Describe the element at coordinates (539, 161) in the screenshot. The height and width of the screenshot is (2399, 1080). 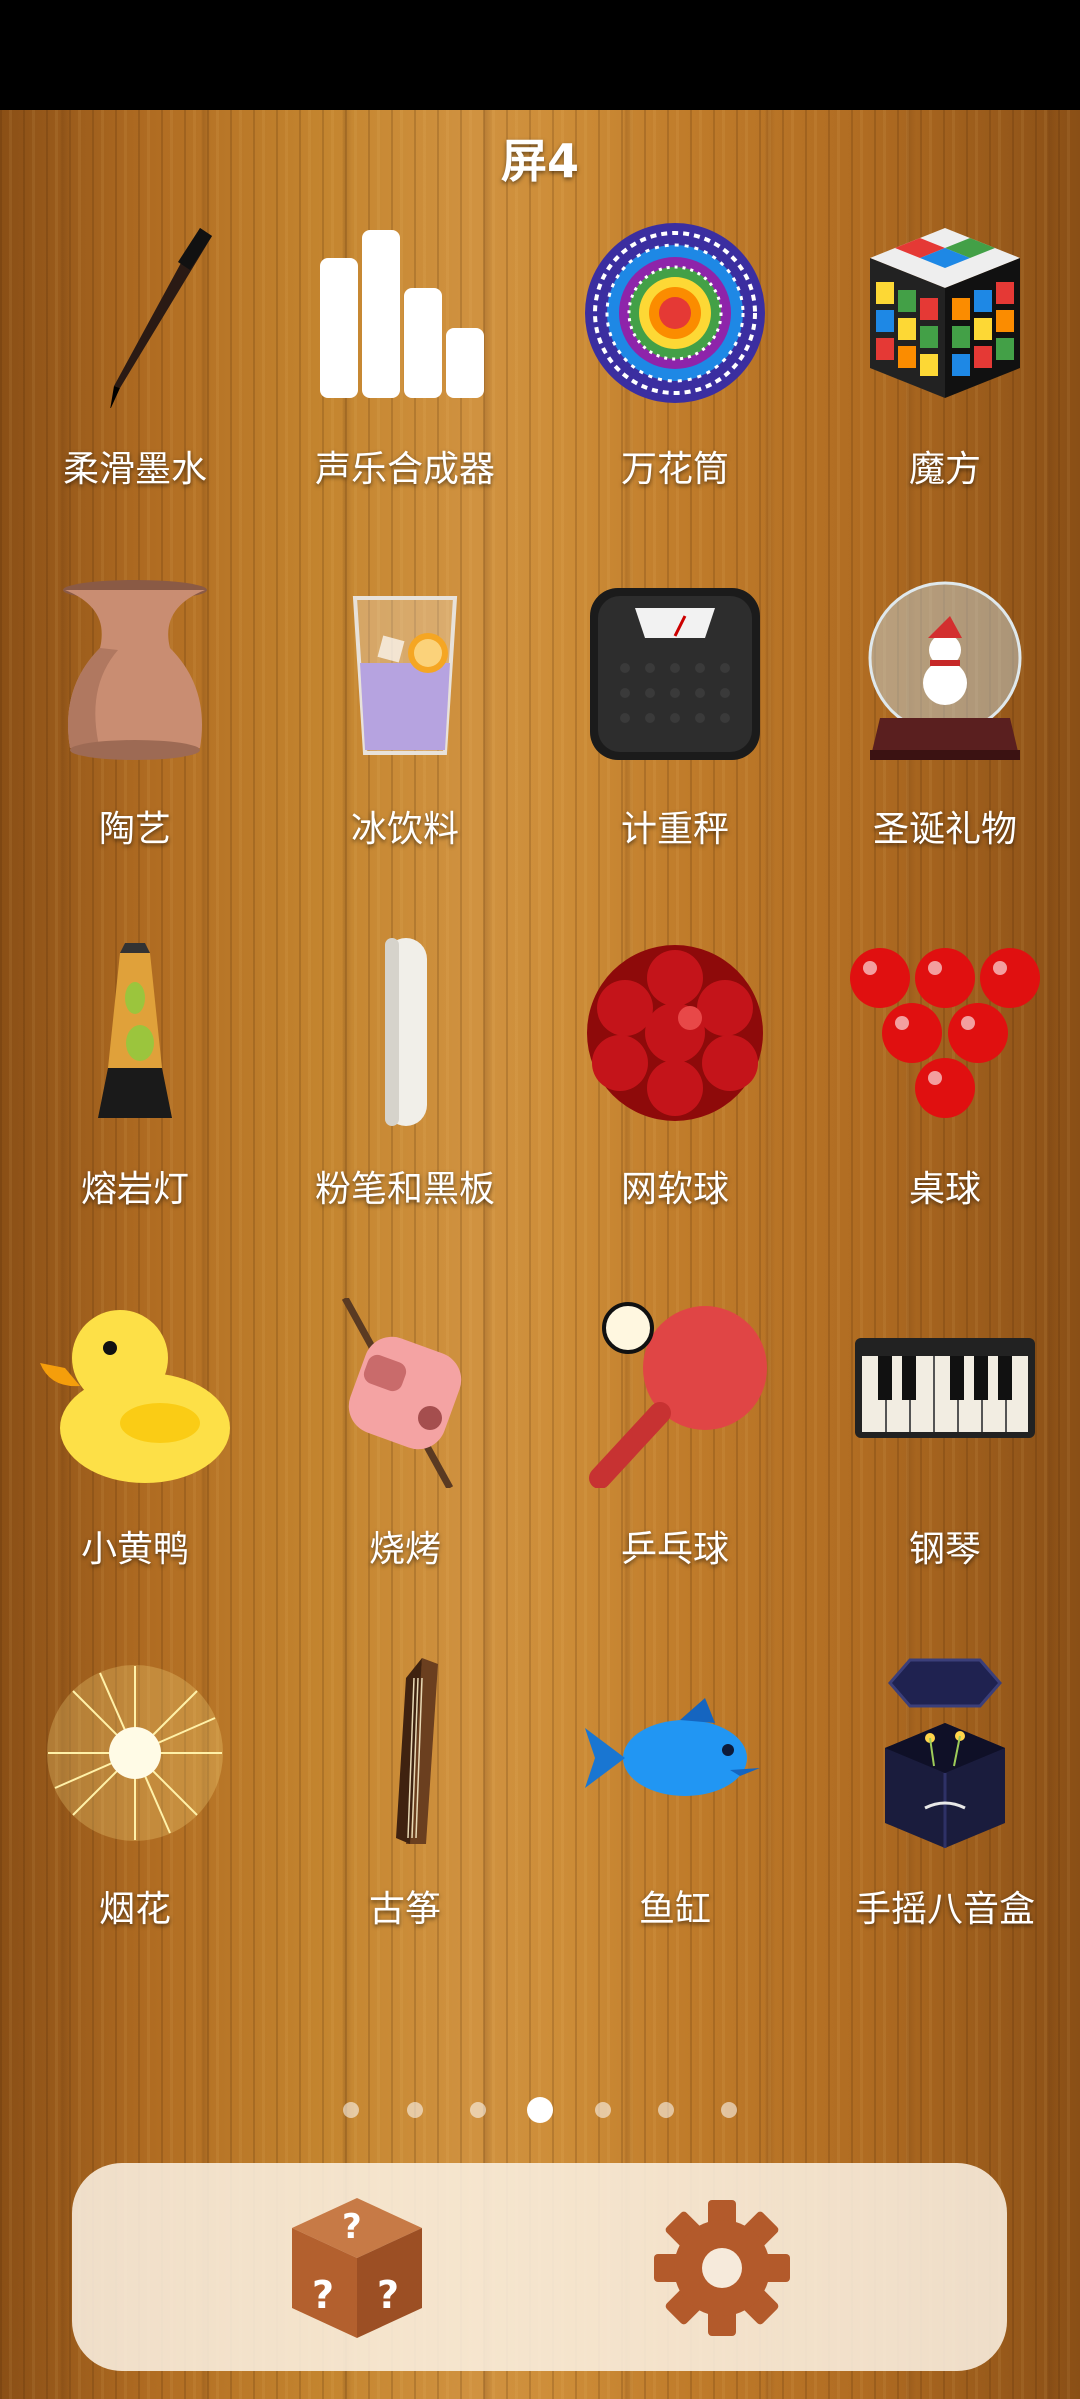
I see `page-title: 屏4` at that location.